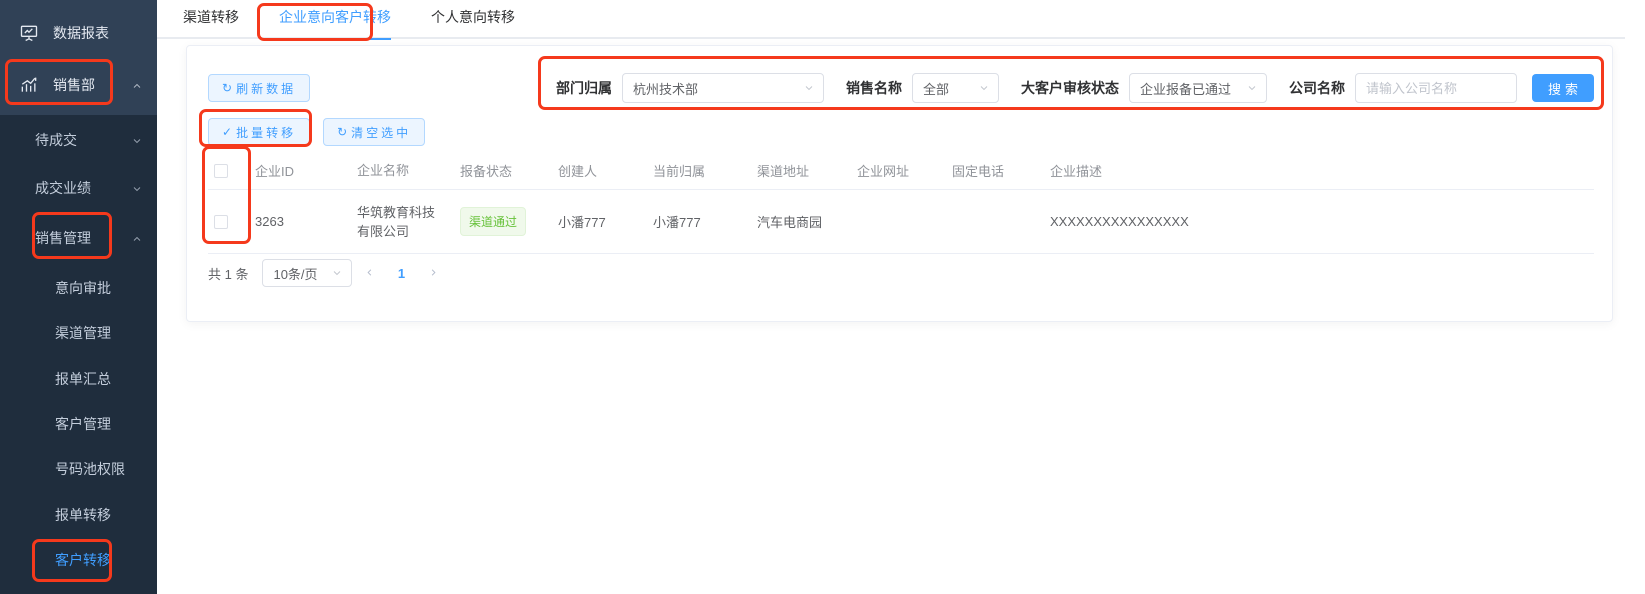 The height and width of the screenshot is (594, 1645). I want to click on page-number: 1, so click(401, 273).